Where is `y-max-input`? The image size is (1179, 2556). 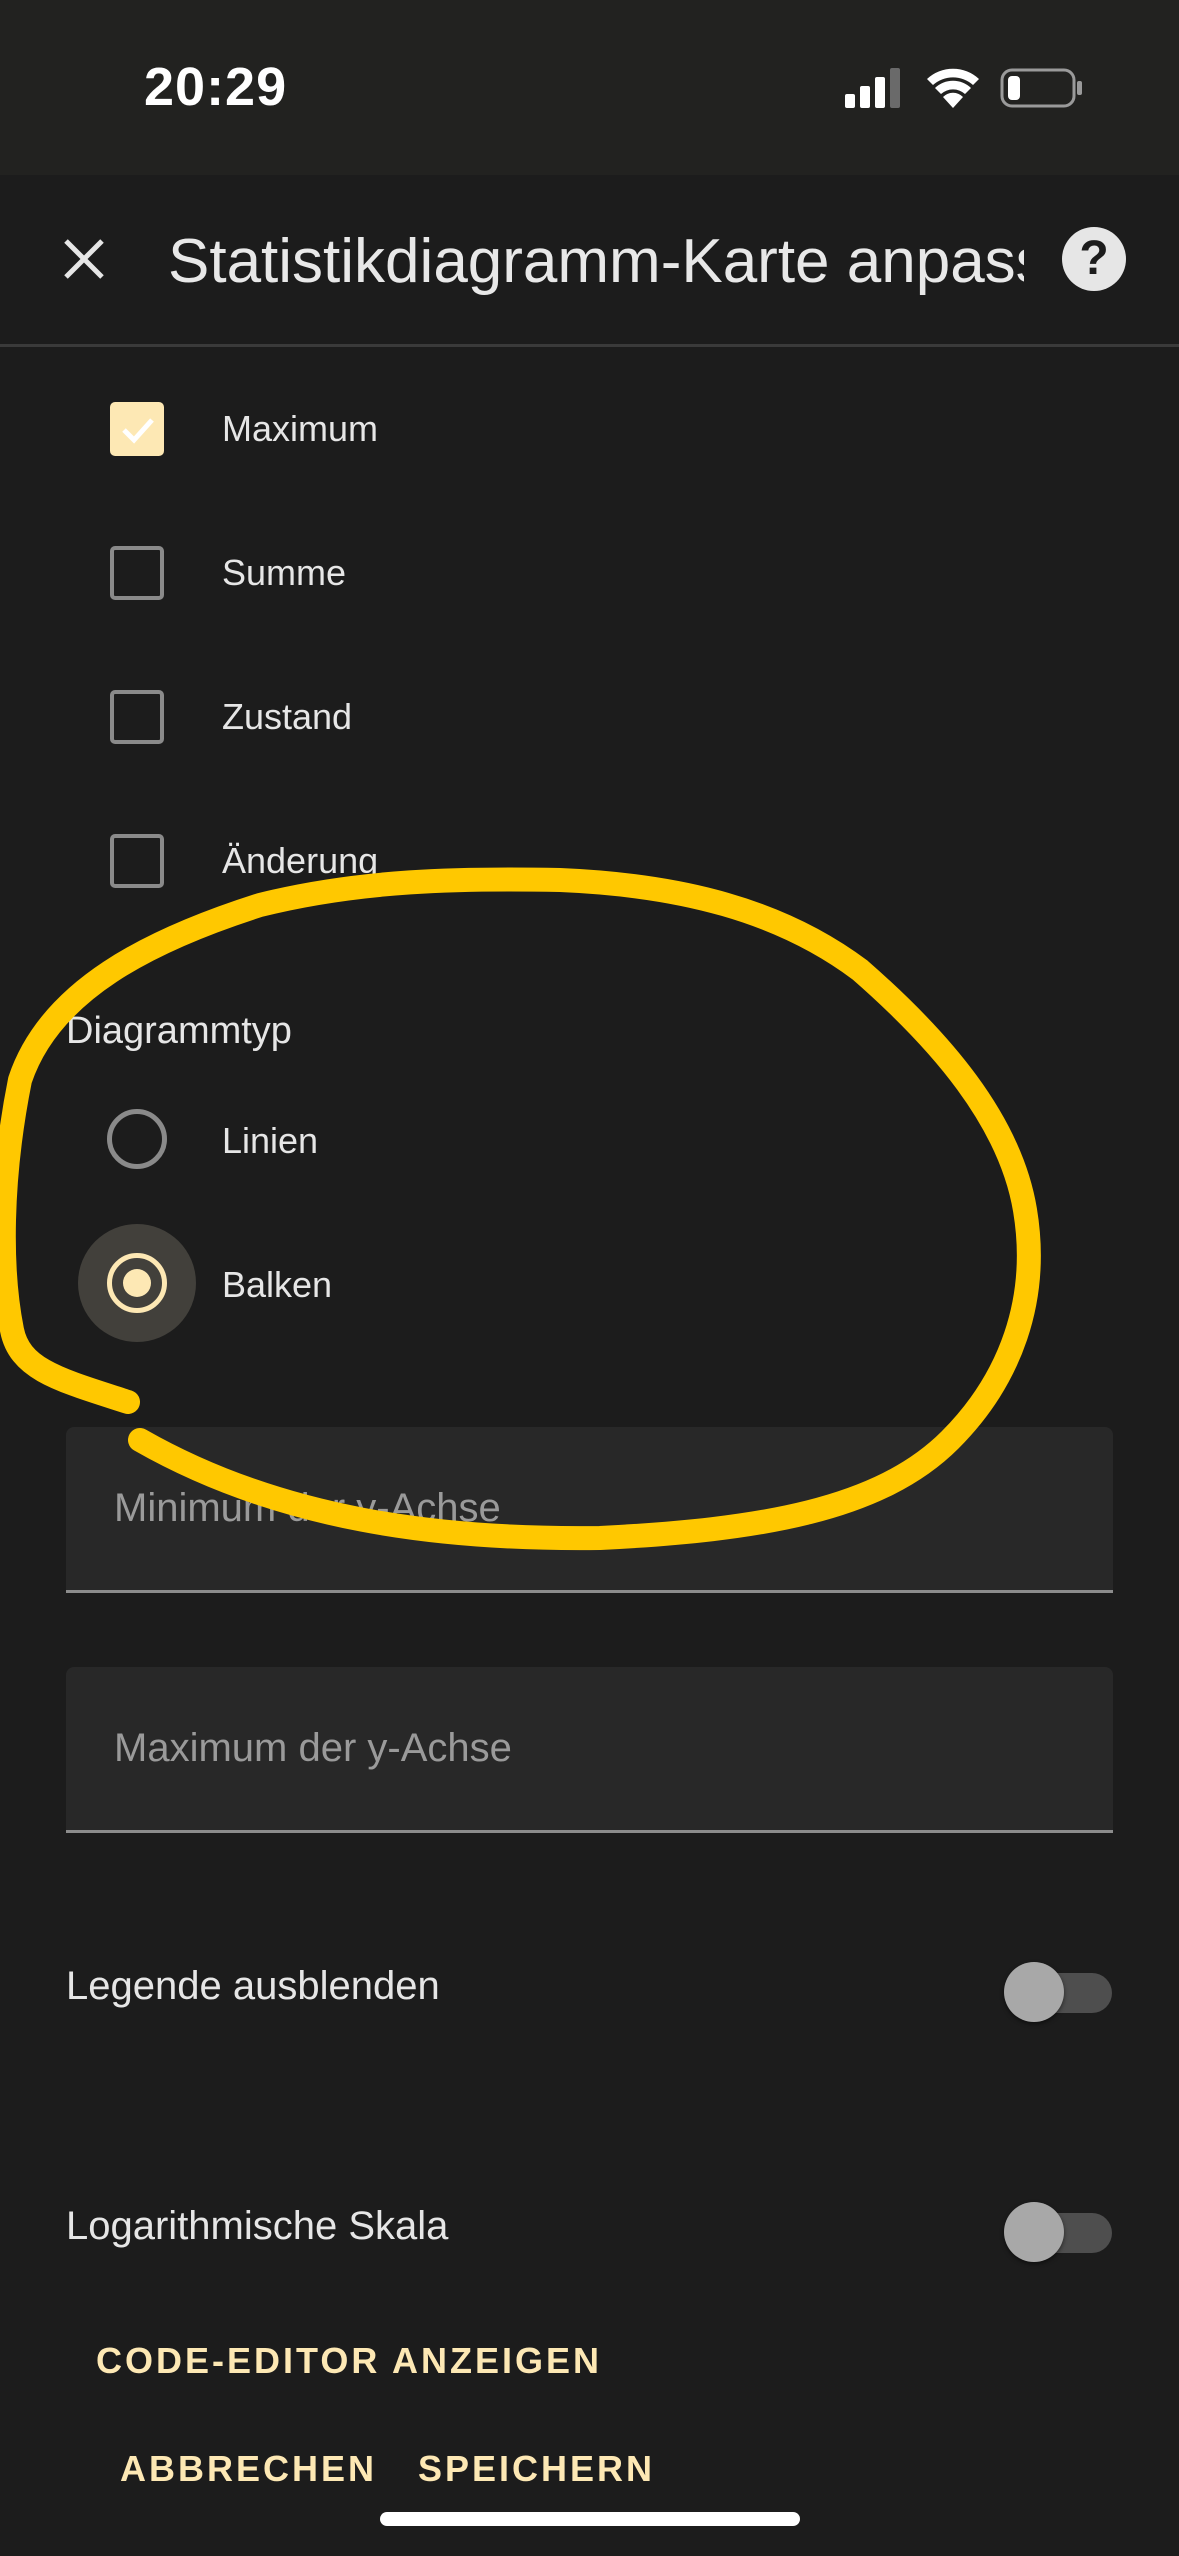 y-max-input is located at coordinates (589, 1748).